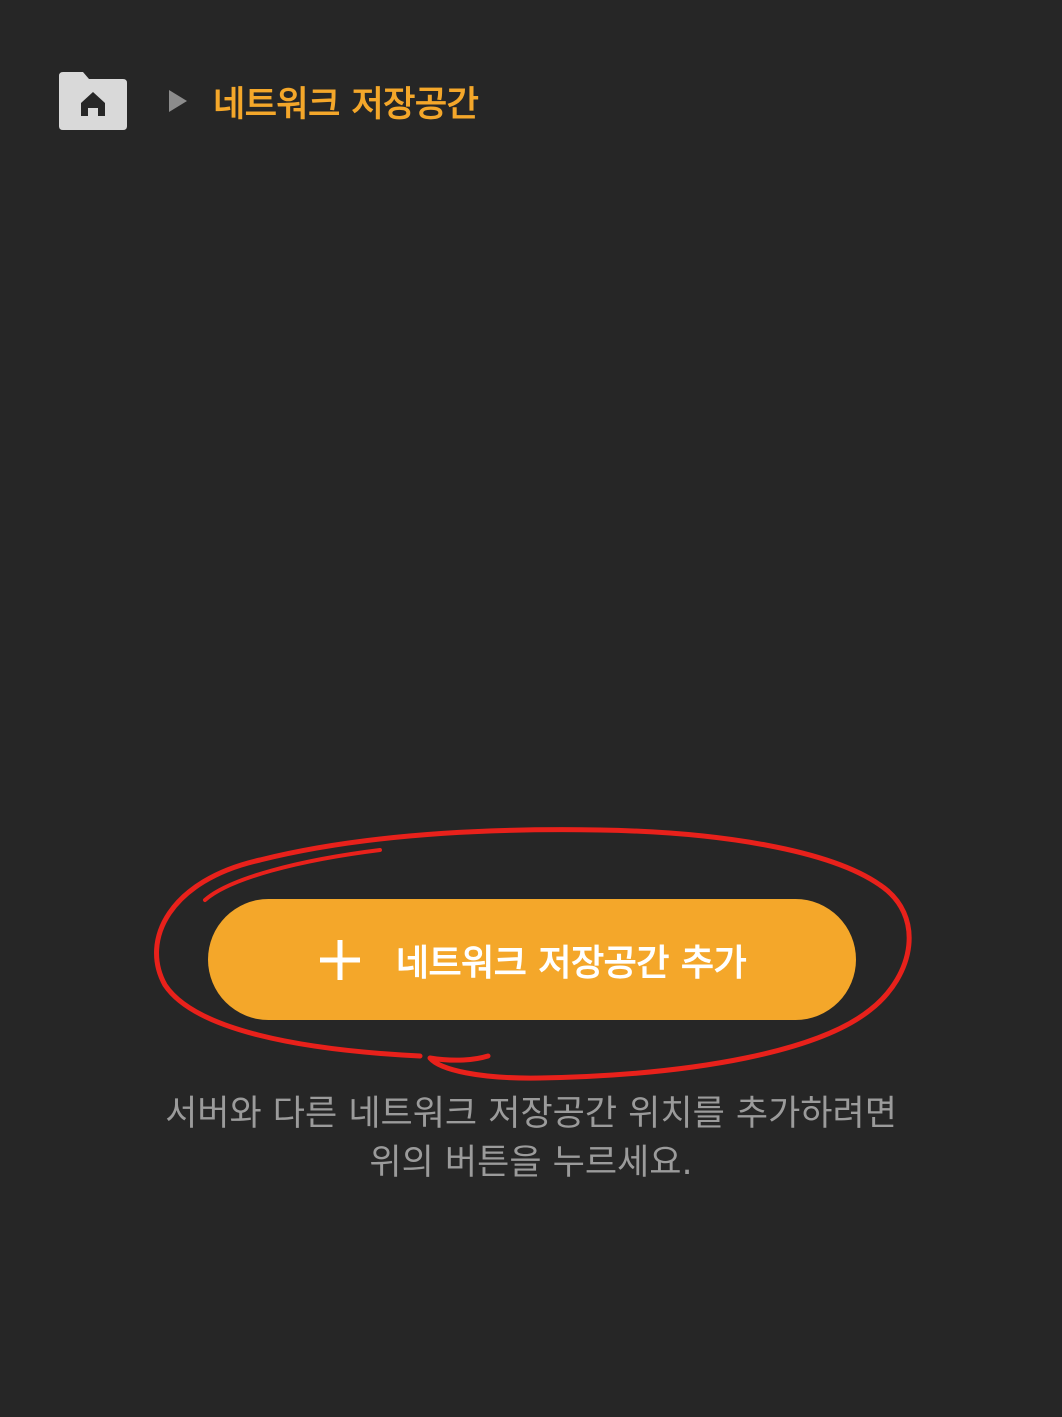 The image size is (1062, 1417). Describe the element at coordinates (531, 1163) in the screenshot. I see `hint-line-2: 위의 버튼을 누르세요.` at that location.